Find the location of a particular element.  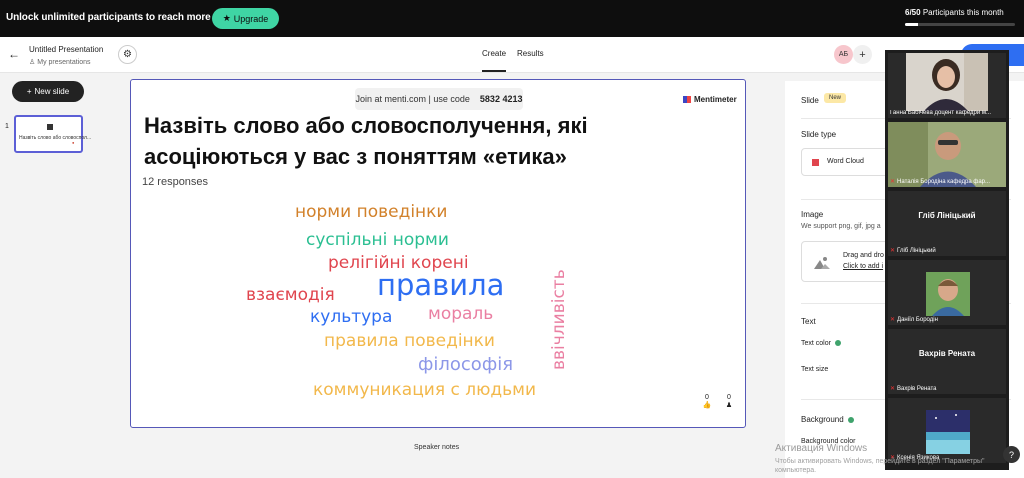

slide-type-label: Slide type is located at coordinates (819, 134).